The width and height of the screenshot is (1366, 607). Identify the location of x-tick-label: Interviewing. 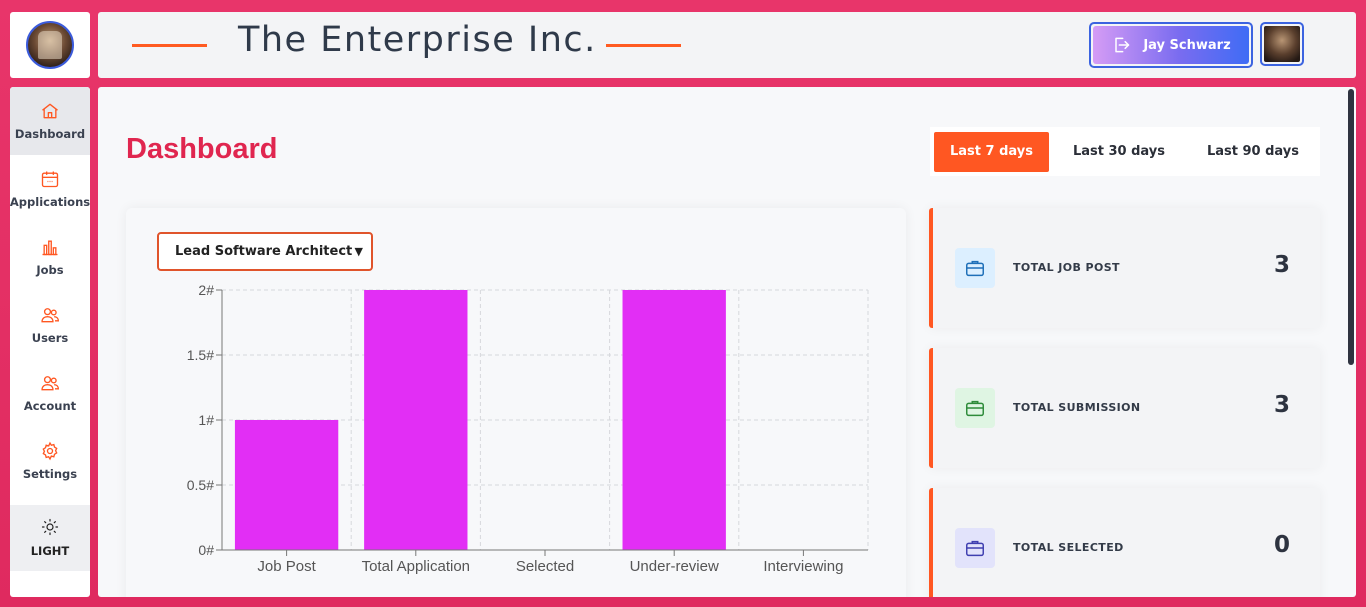
(803, 566).